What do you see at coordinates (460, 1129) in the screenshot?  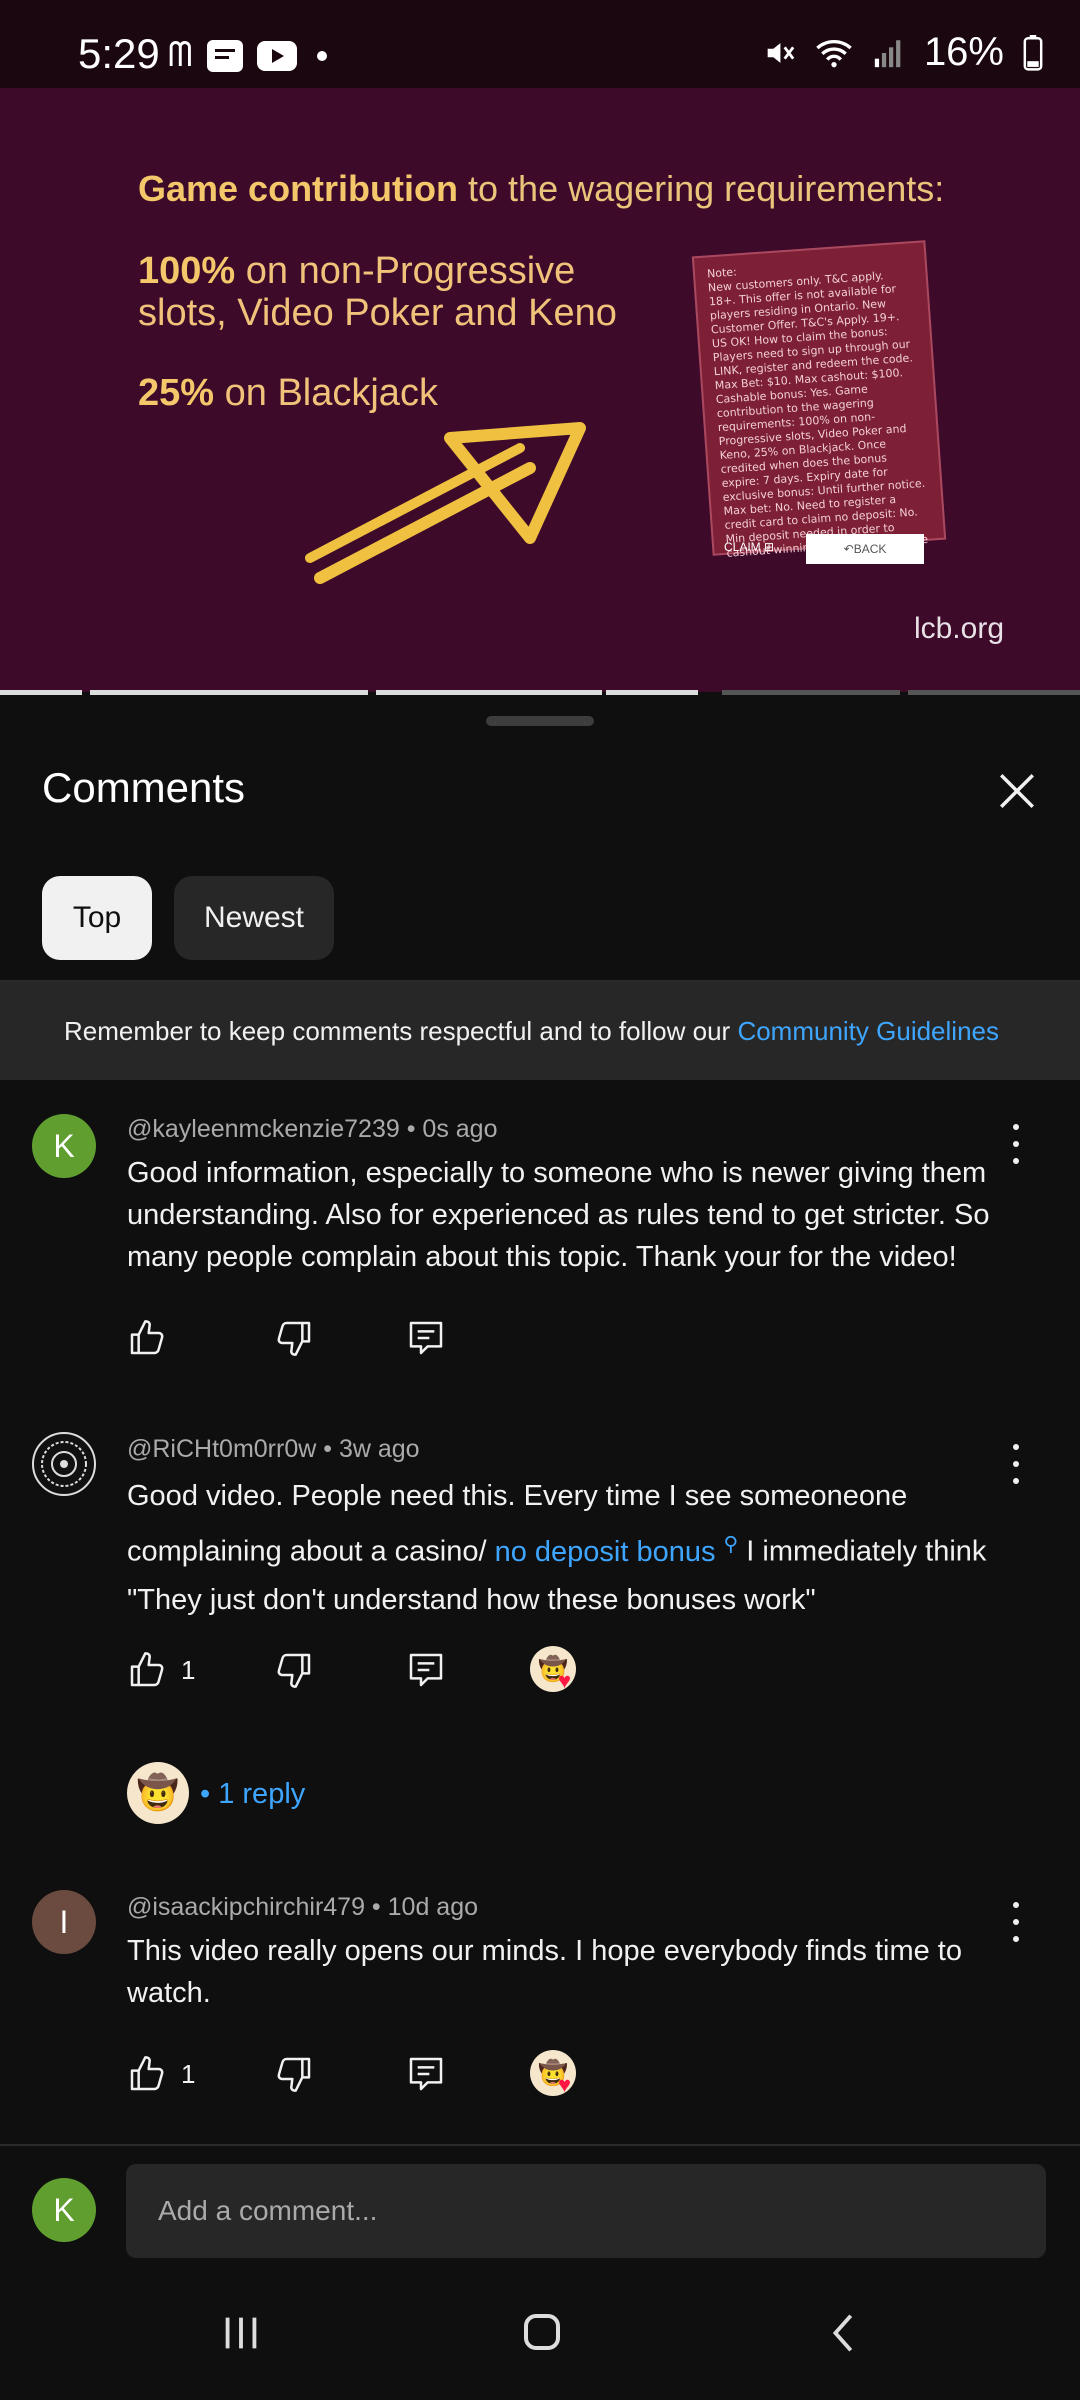 I see `comment-time: 0s ago` at bounding box center [460, 1129].